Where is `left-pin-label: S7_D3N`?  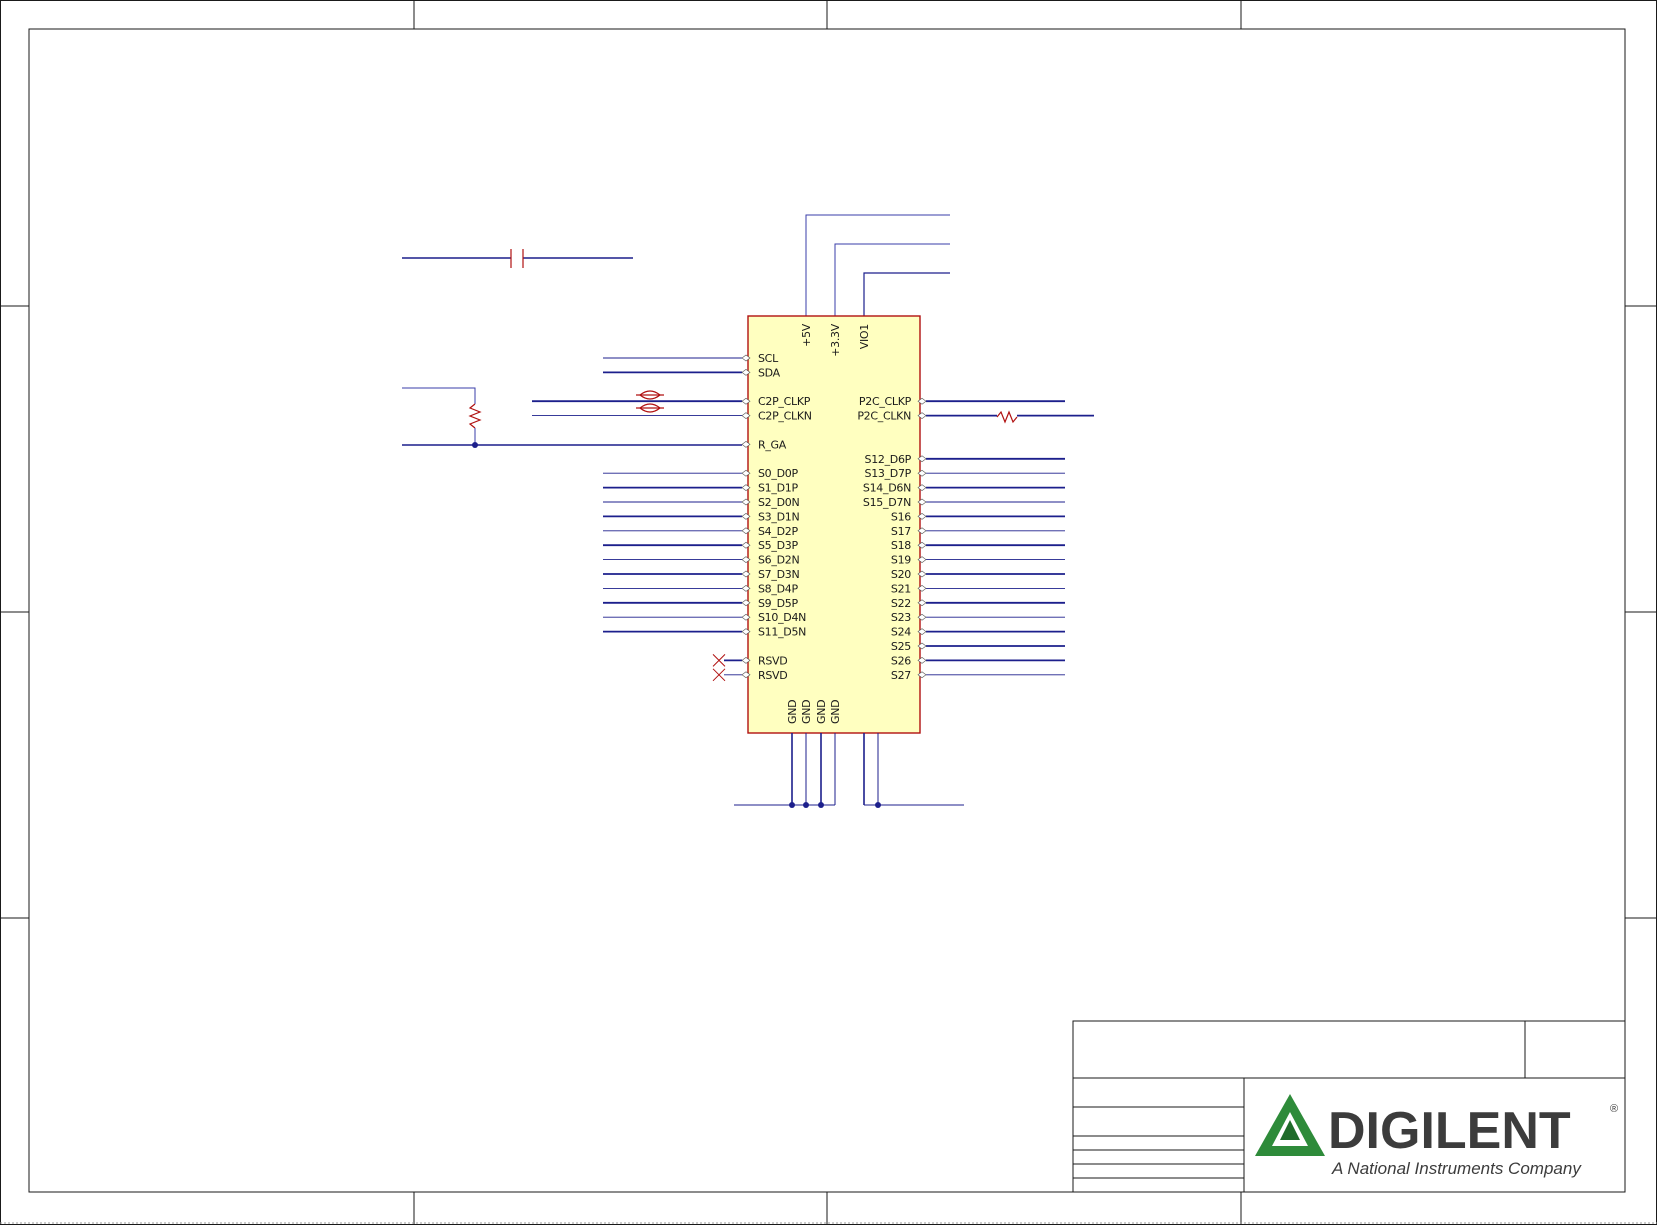
left-pin-label: S7_D3N is located at coordinates (778, 574).